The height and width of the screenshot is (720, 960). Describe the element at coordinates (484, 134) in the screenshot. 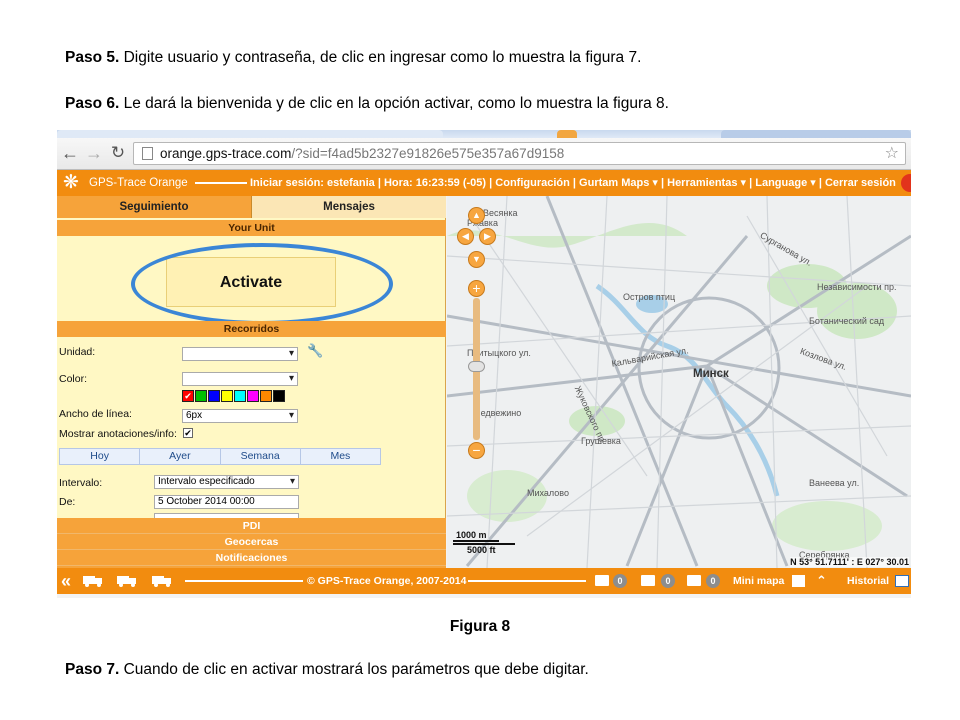

I see `browser-tabstrip` at that location.